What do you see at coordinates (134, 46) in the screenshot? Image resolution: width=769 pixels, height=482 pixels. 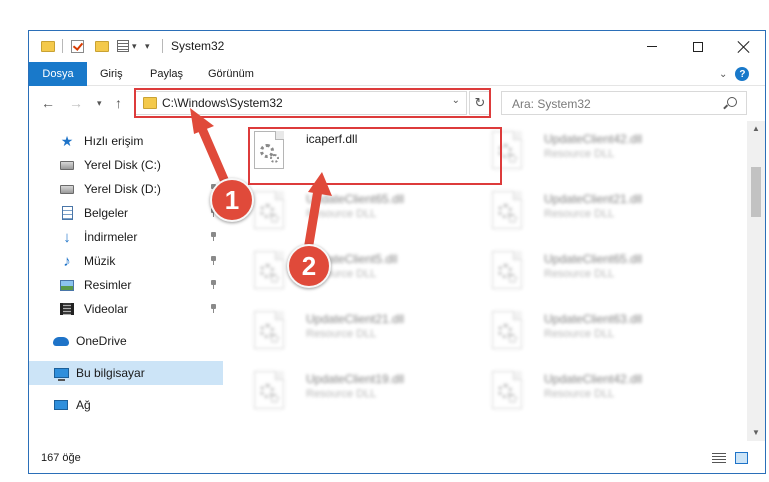 I see `chevron-down-icon: ▾` at bounding box center [134, 46].